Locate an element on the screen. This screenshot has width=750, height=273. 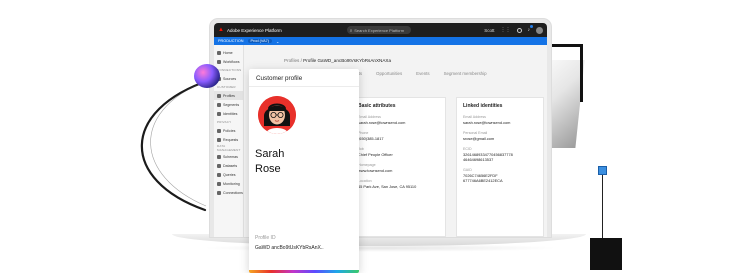
apps-grid-icon: ⋮⋮ is located at coordinates (506, 30).